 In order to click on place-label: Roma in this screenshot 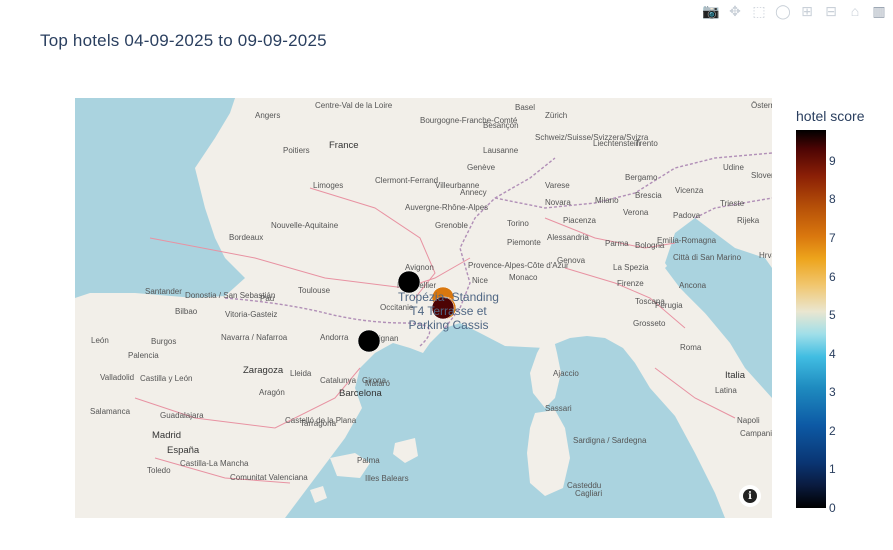, I will do `click(691, 347)`.